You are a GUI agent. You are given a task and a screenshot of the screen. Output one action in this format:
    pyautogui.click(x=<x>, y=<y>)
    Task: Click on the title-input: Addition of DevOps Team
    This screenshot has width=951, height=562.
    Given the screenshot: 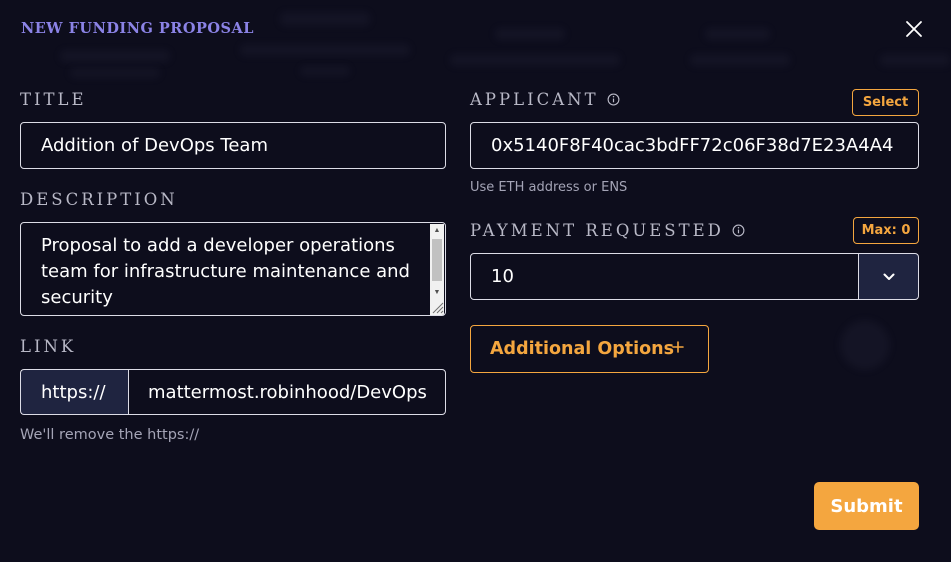 What is the action you would take?
    pyautogui.click(x=233, y=145)
    